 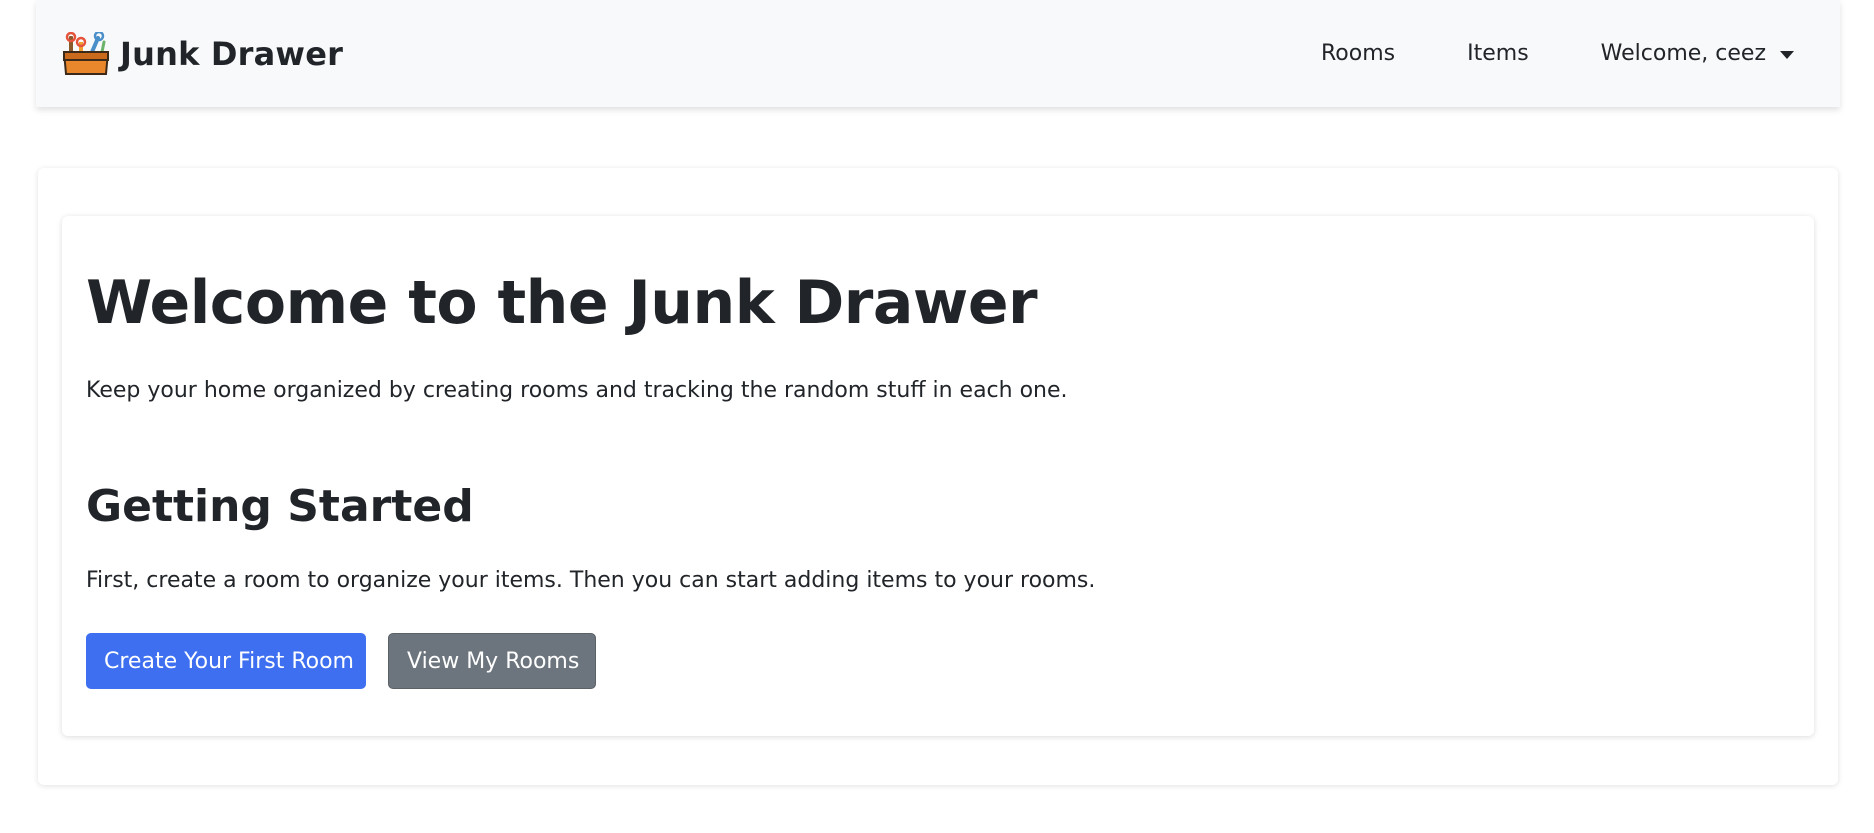 I want to click on brand-name: Junk Drawer, so click(x=232, y=53).